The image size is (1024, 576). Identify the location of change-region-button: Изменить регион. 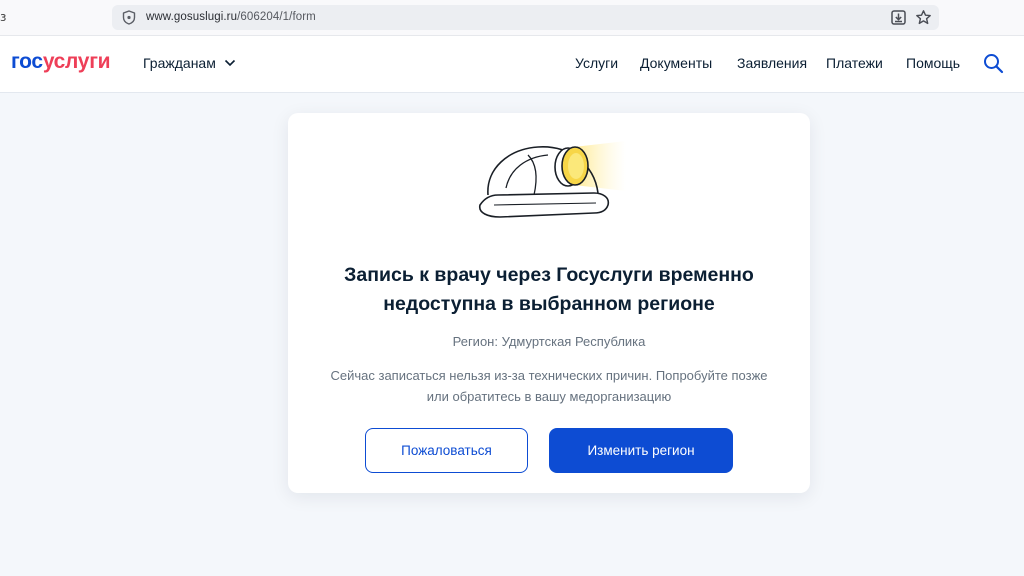
(641, 450).